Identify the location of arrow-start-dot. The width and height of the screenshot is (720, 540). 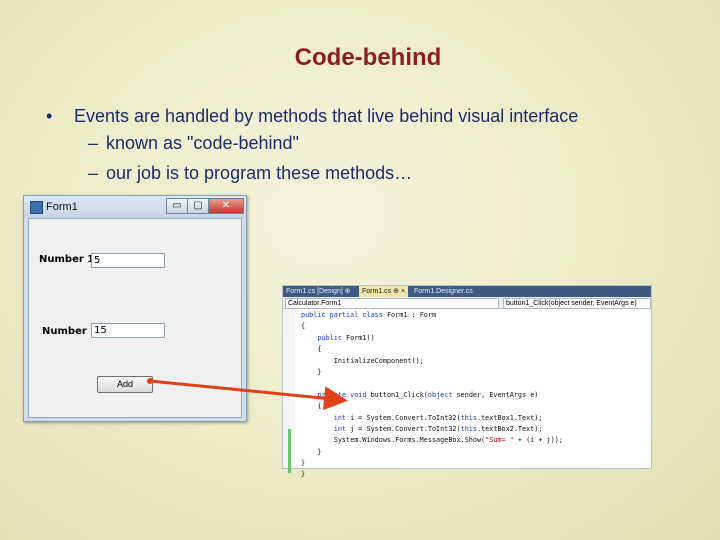
(150, 381).